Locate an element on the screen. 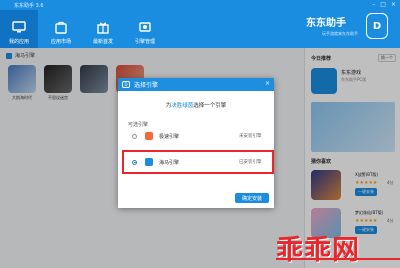 The height and width of the screenshot is (268, 400). nav-label: 我的应用 is located at coordinates (18, 42).